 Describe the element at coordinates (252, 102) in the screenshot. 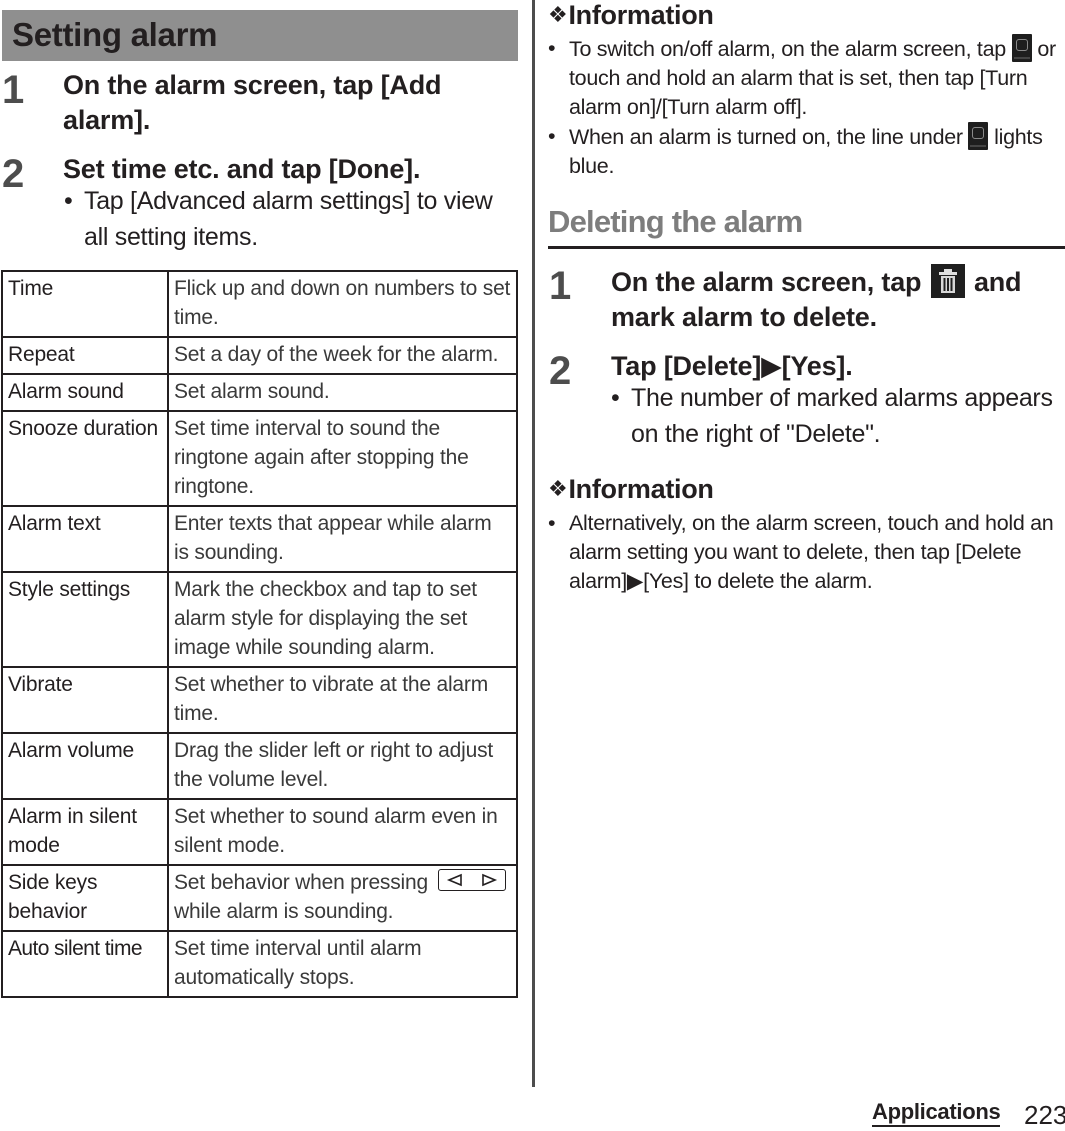

I see `step-text: On the alarm screen, tap [Add alarm].` at that location.